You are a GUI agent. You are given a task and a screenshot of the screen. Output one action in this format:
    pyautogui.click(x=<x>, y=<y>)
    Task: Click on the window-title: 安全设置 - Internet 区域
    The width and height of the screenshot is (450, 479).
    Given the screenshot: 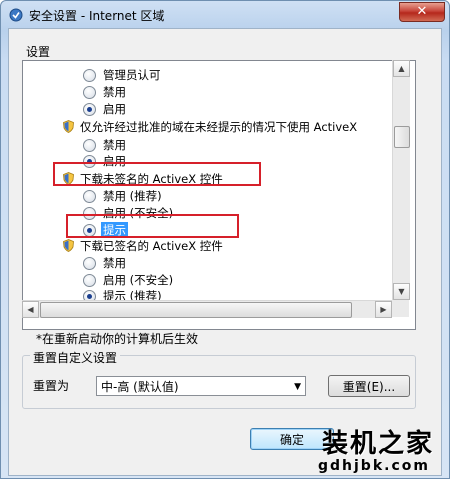 What is the action you would take?
    pyautogui.click(x=97, y=16)
    